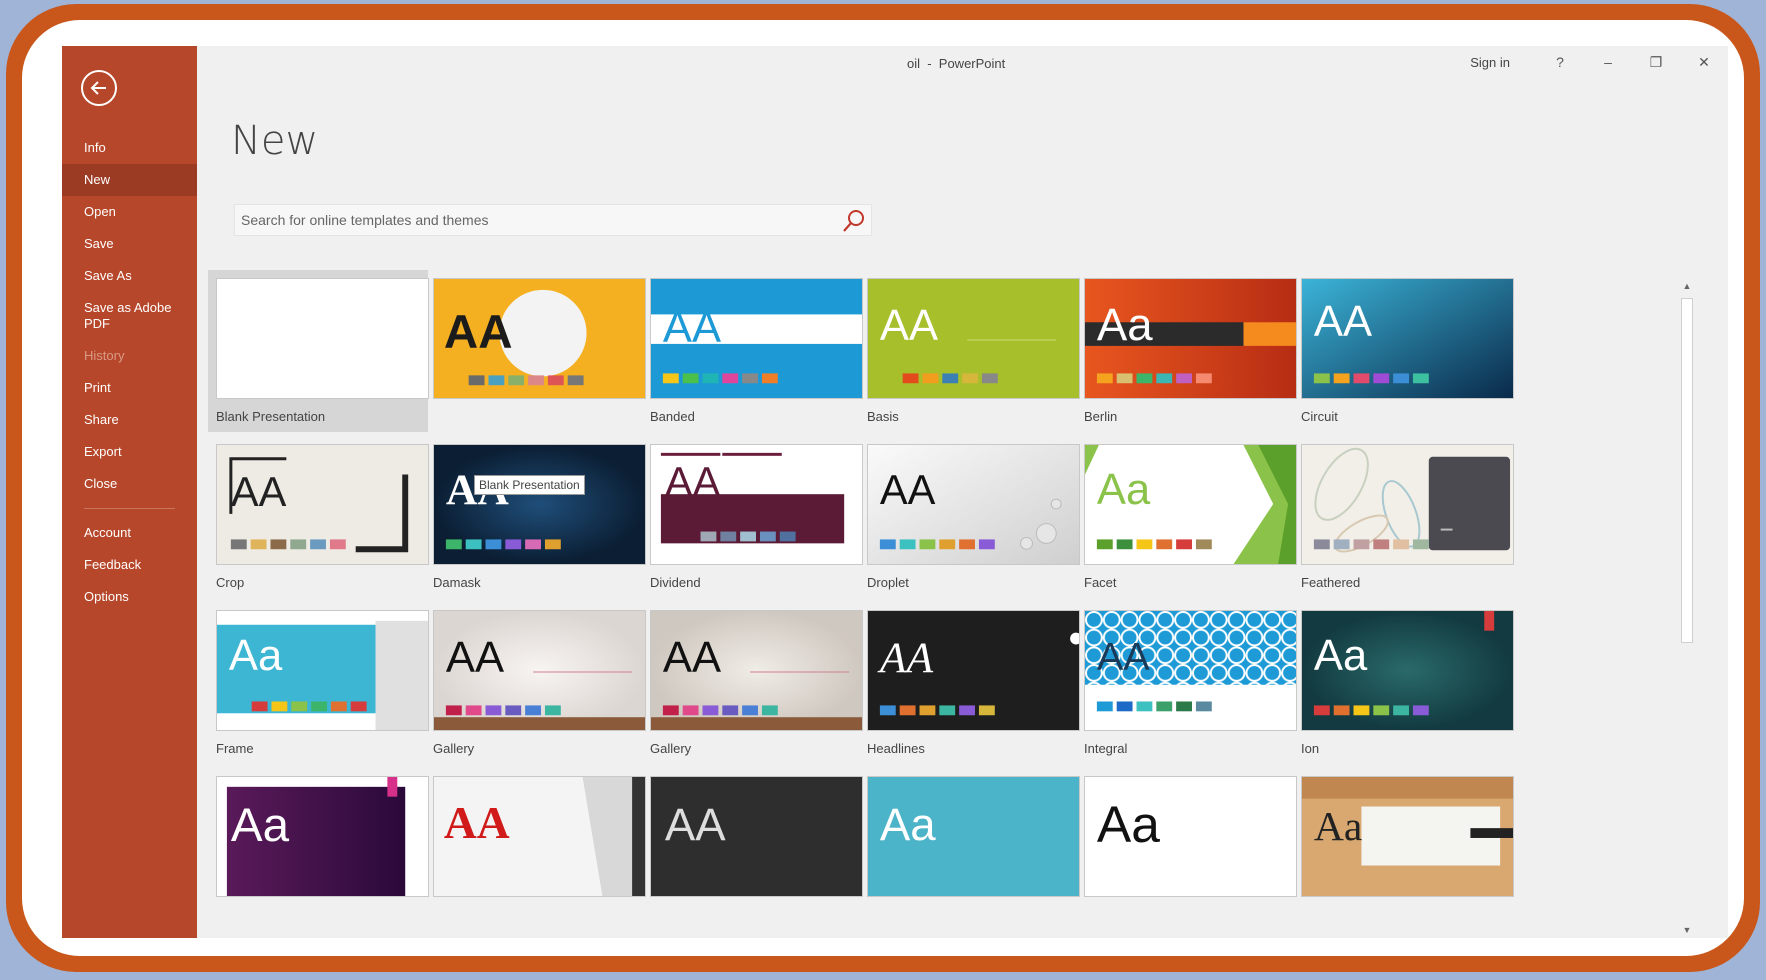  I want to click on restore-button: ❐, so click(1656, 62).